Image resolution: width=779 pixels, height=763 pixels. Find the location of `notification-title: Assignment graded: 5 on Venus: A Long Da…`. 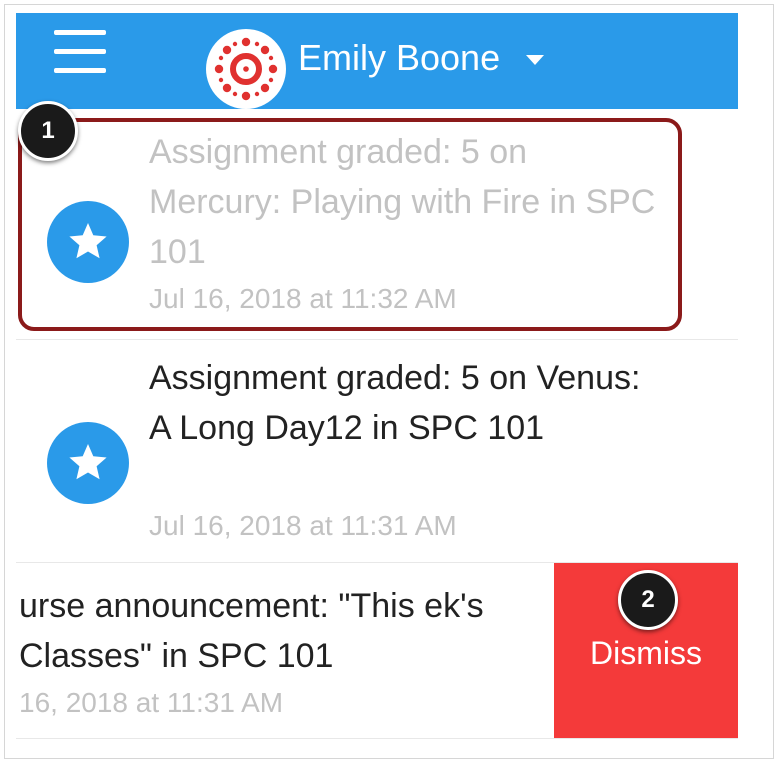

notification-title: Assignment graded: 5 on Venus: A Long Da… is located at coordinates (395, 403).